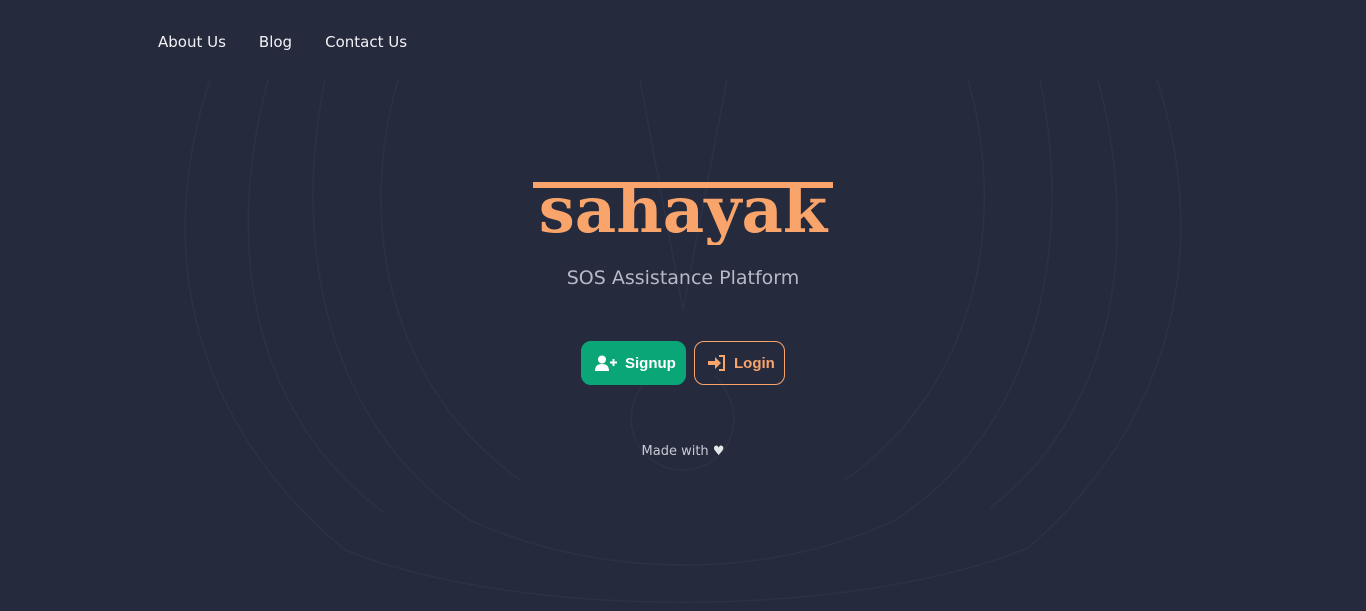  Describe the element at coordinates (754, 363) in the screenshot. I see `login-label: Login` at that location.